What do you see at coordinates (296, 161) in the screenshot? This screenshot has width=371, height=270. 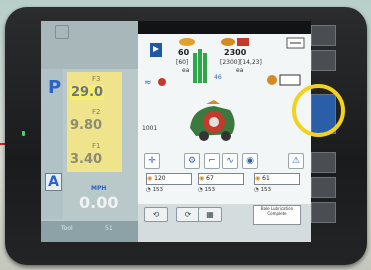 I see `diagnostic-button: ⚠` at bounding box center [296, 161].